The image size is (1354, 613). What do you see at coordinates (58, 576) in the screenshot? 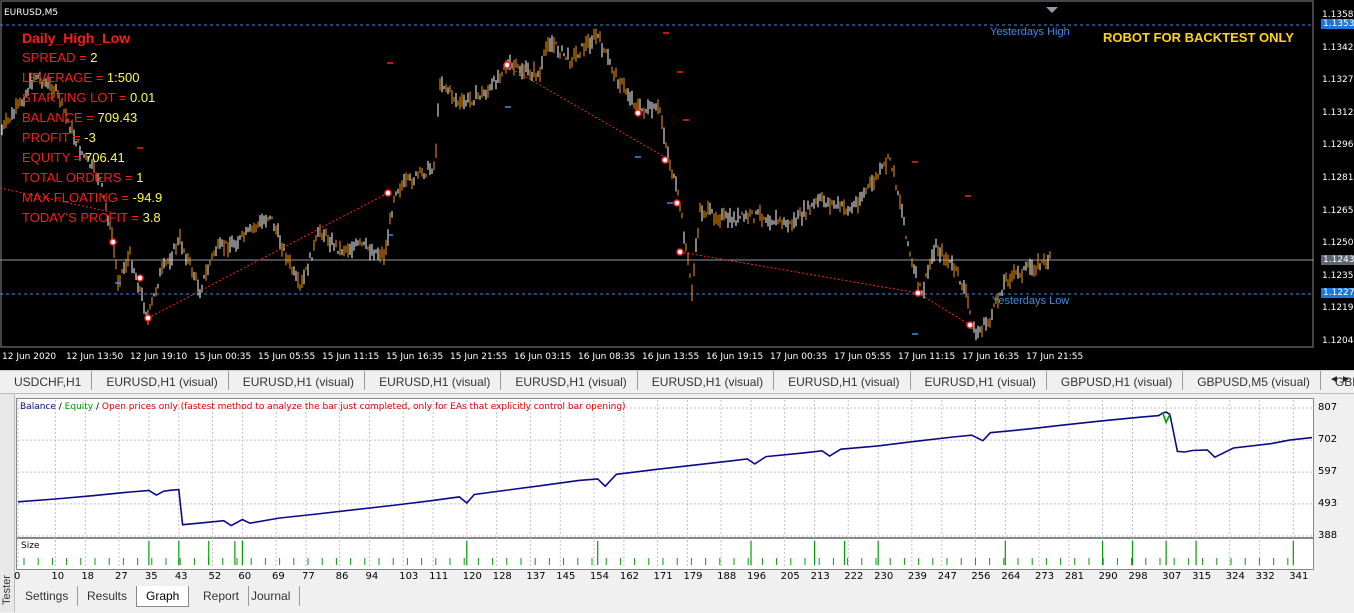
I see `x-tick-label: 10` at bounding box center [58, 576].